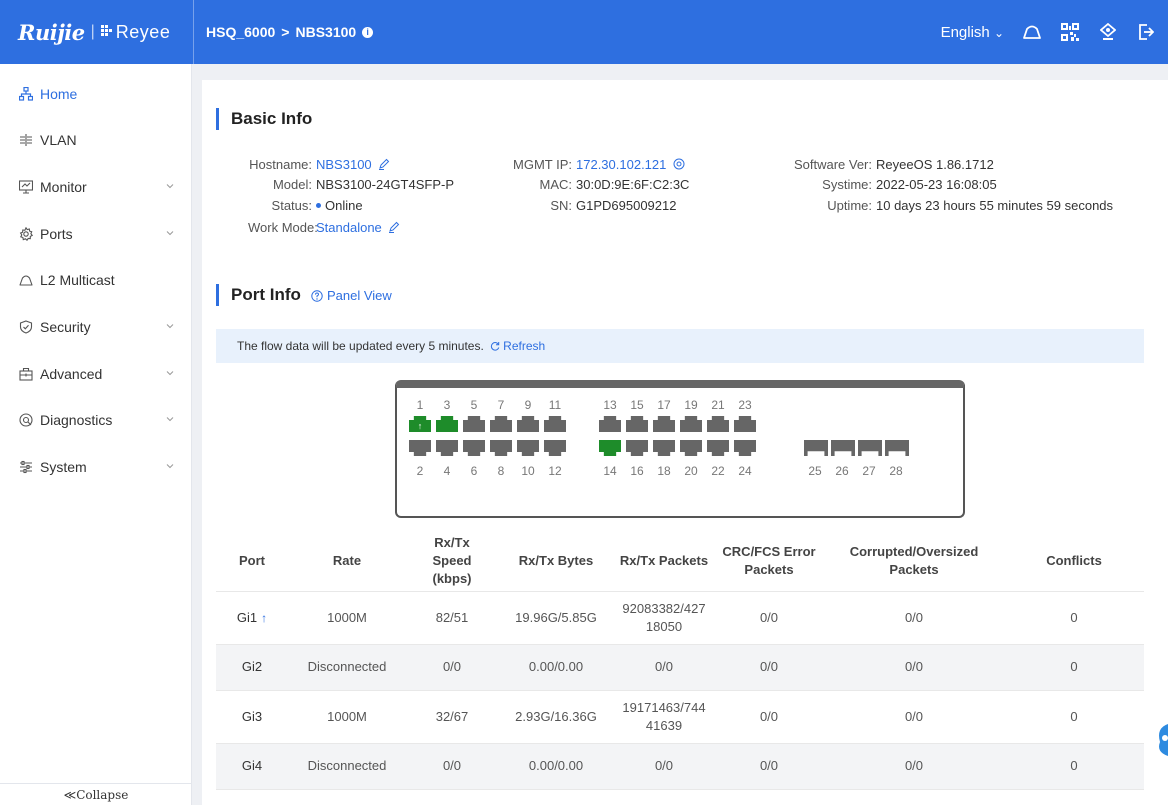  What do you see at coordinates (96, 374) in the screenshot?
I see `sidebar-item-advanced: Advanced` at bounding box center [96, 374].